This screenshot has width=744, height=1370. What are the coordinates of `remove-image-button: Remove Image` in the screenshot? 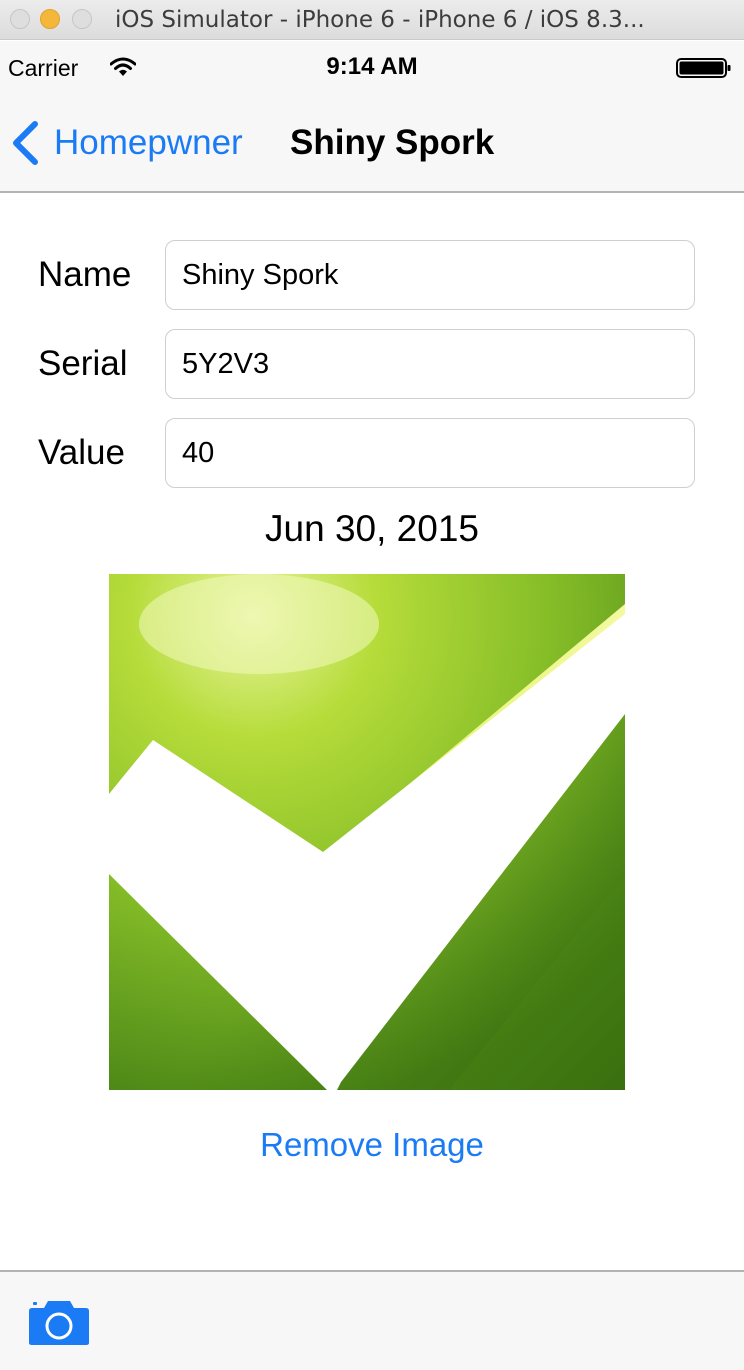 It's located at (372, 1145).